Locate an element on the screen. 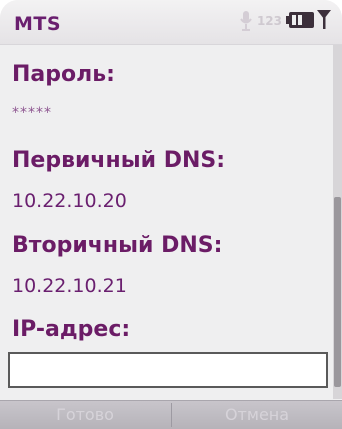  primary-dns-label: Первичный DNS: is located at coordinates (119, 160).